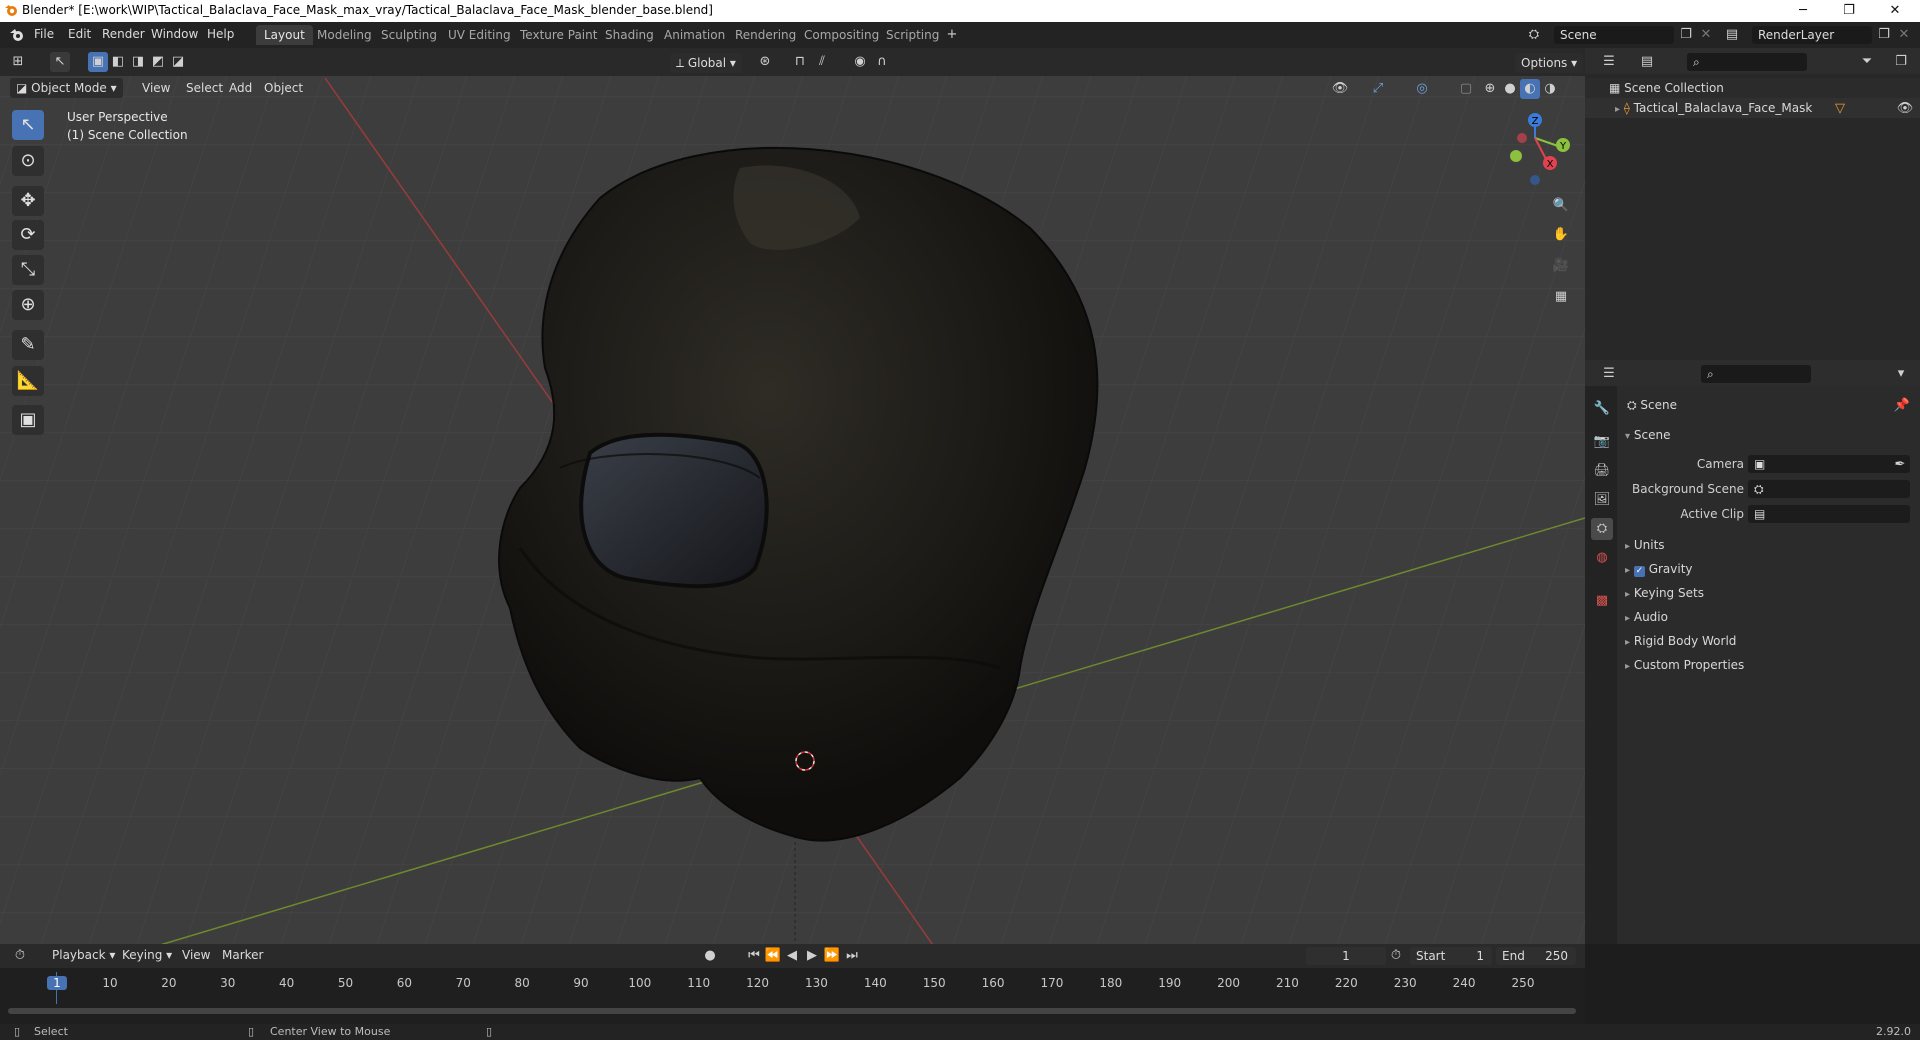  I want to click on select-mode-intersect-icon: ◪, so click(178, 62).